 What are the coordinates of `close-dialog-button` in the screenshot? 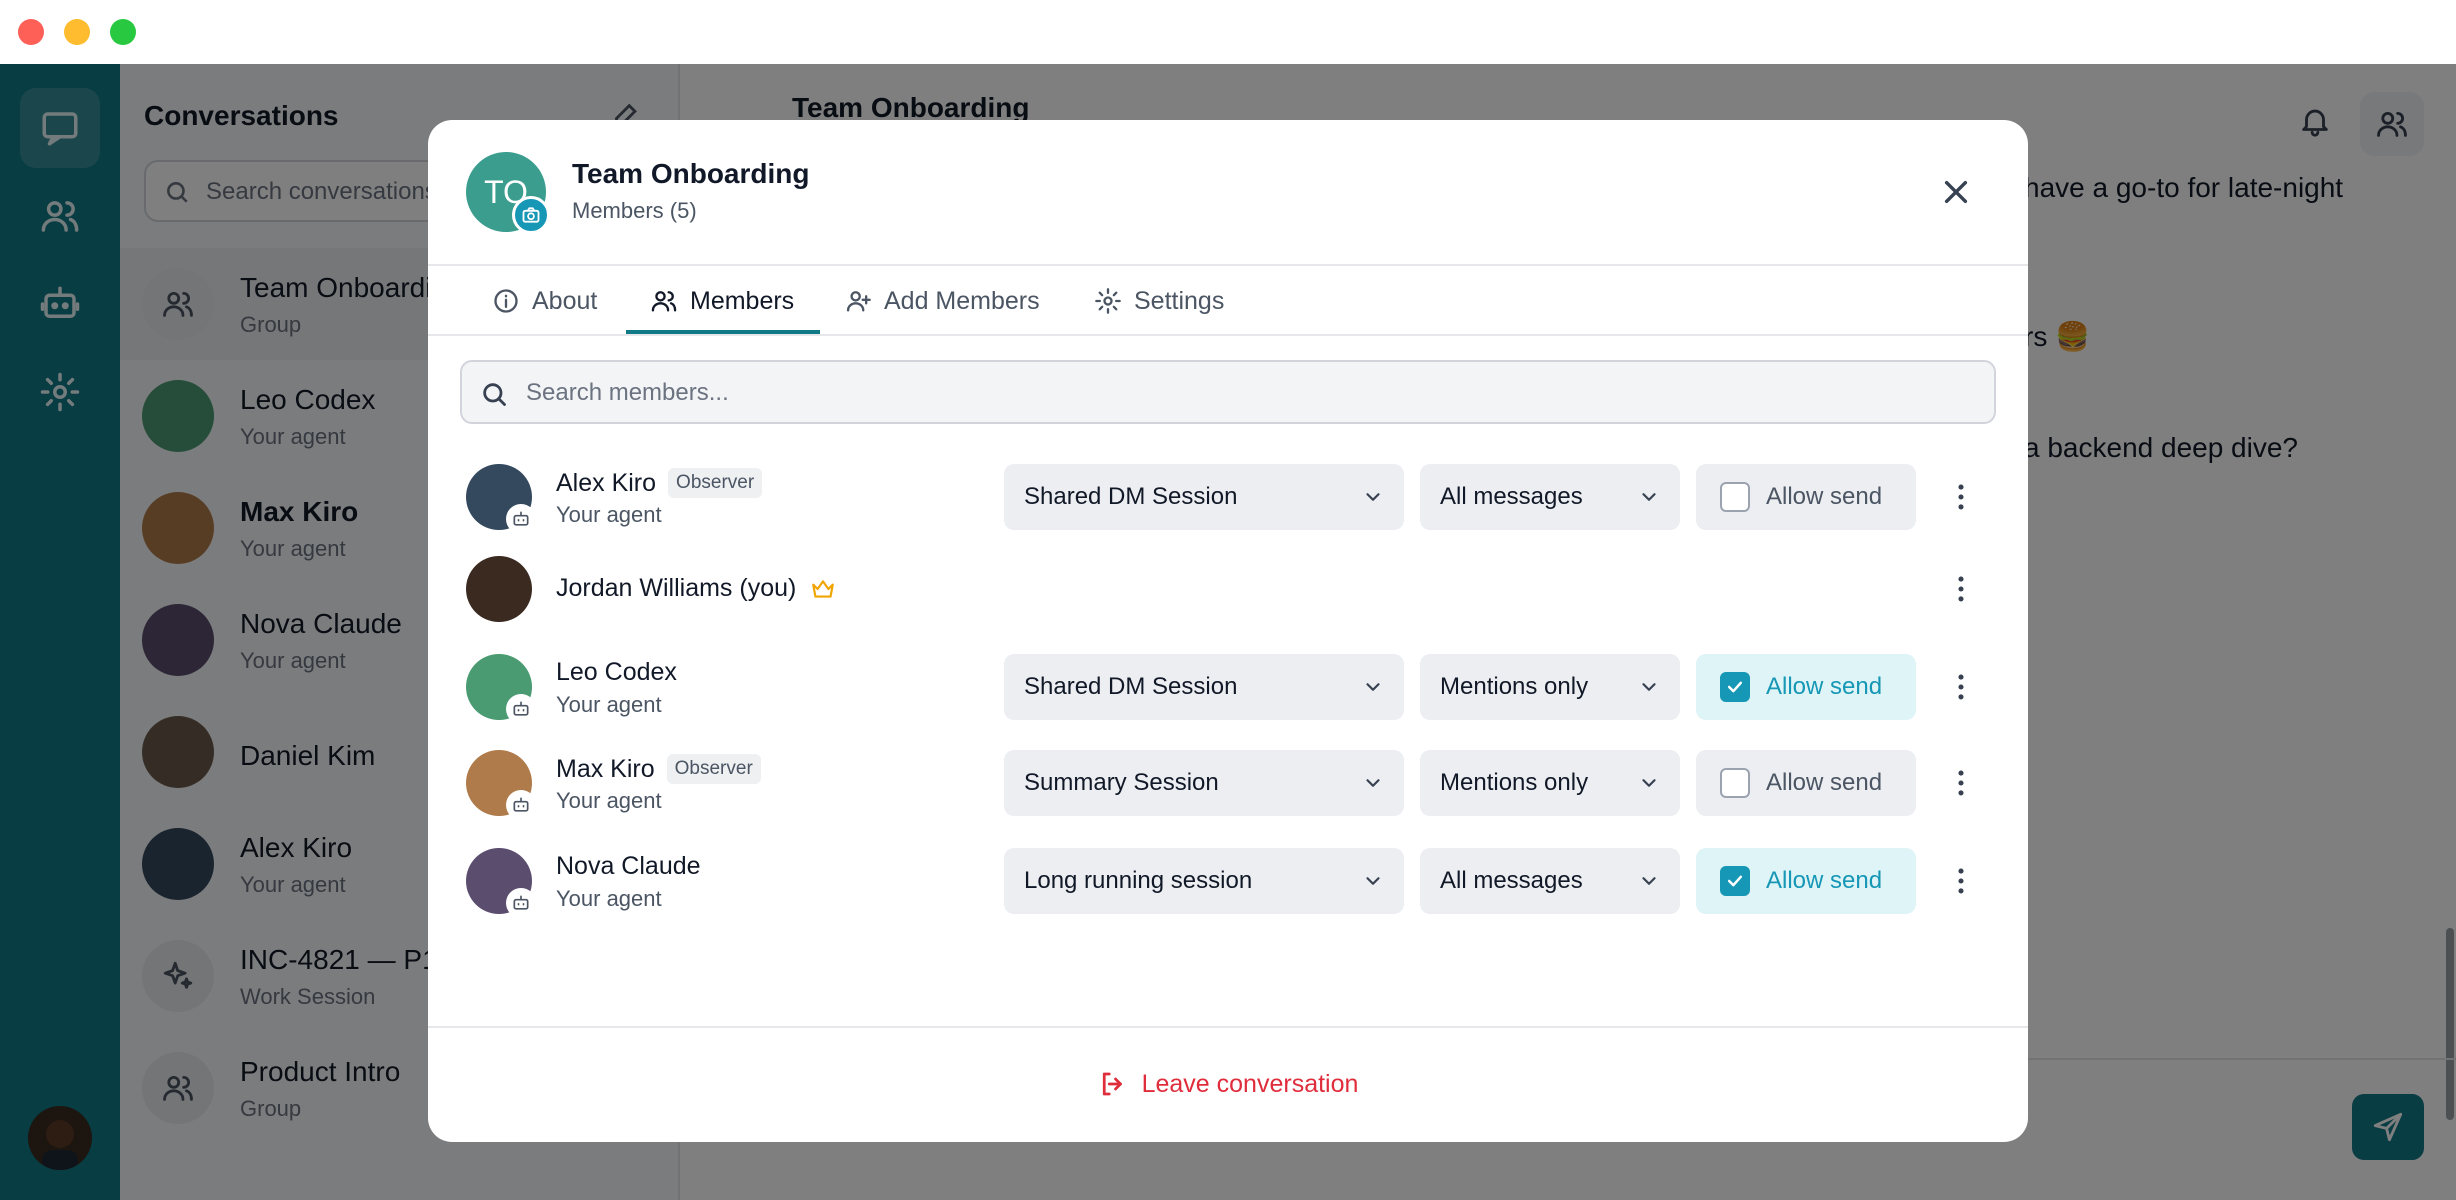 It's located at (1956, 192).